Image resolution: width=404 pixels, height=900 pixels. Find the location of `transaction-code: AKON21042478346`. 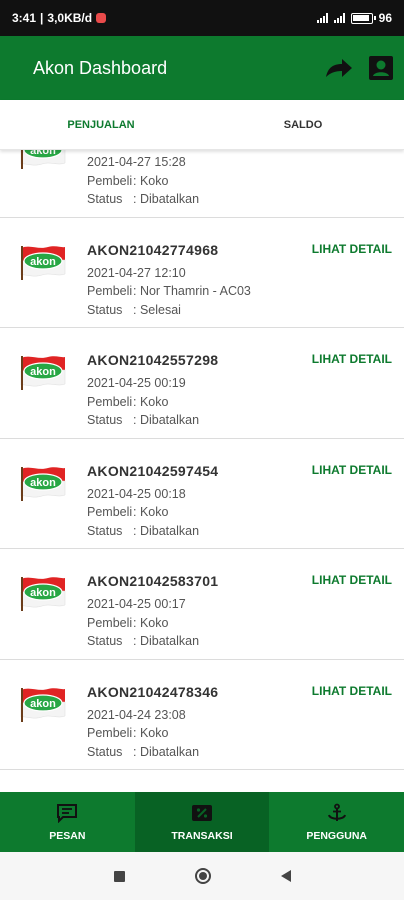

transaction-code: AKON21042478346 is located at coordinates (153, 691).